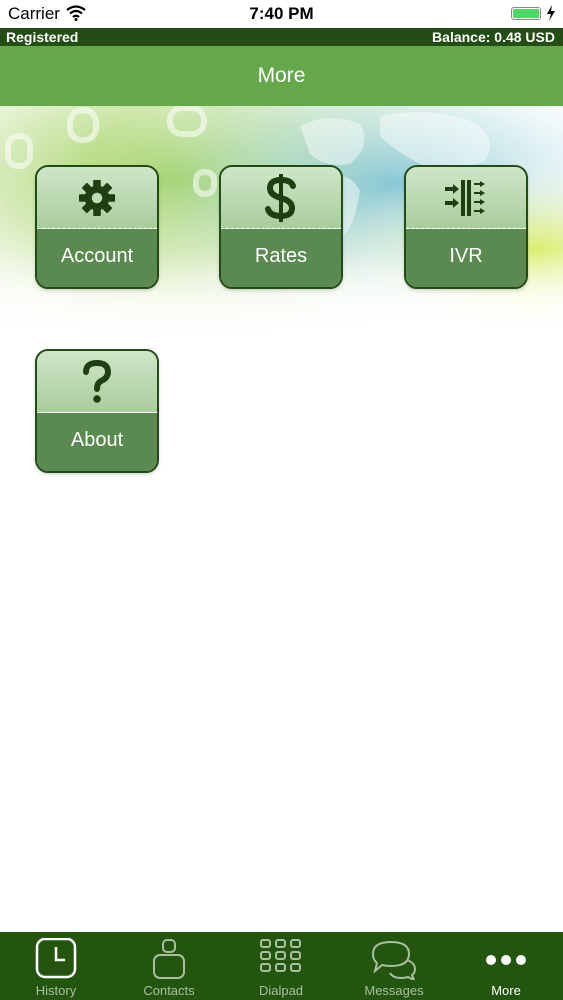  Describe the element at coordinates (394, 960) in the screenshot. I see `chat-bubbles-icon` at that location.